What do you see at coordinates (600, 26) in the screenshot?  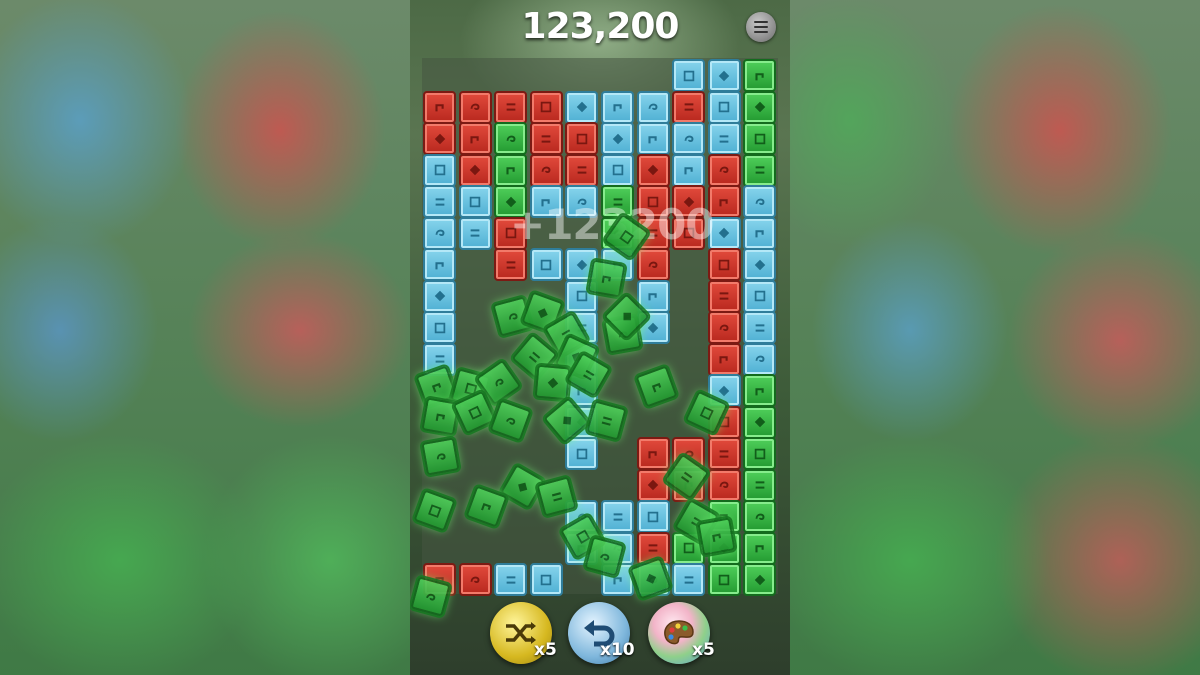 I see `score-display: 123,200` at bounding box center [600, 26].